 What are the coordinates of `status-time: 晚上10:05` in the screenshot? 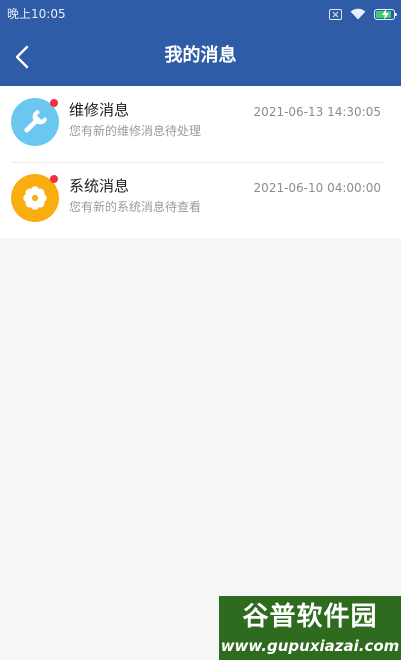 It's located at (36, 14).